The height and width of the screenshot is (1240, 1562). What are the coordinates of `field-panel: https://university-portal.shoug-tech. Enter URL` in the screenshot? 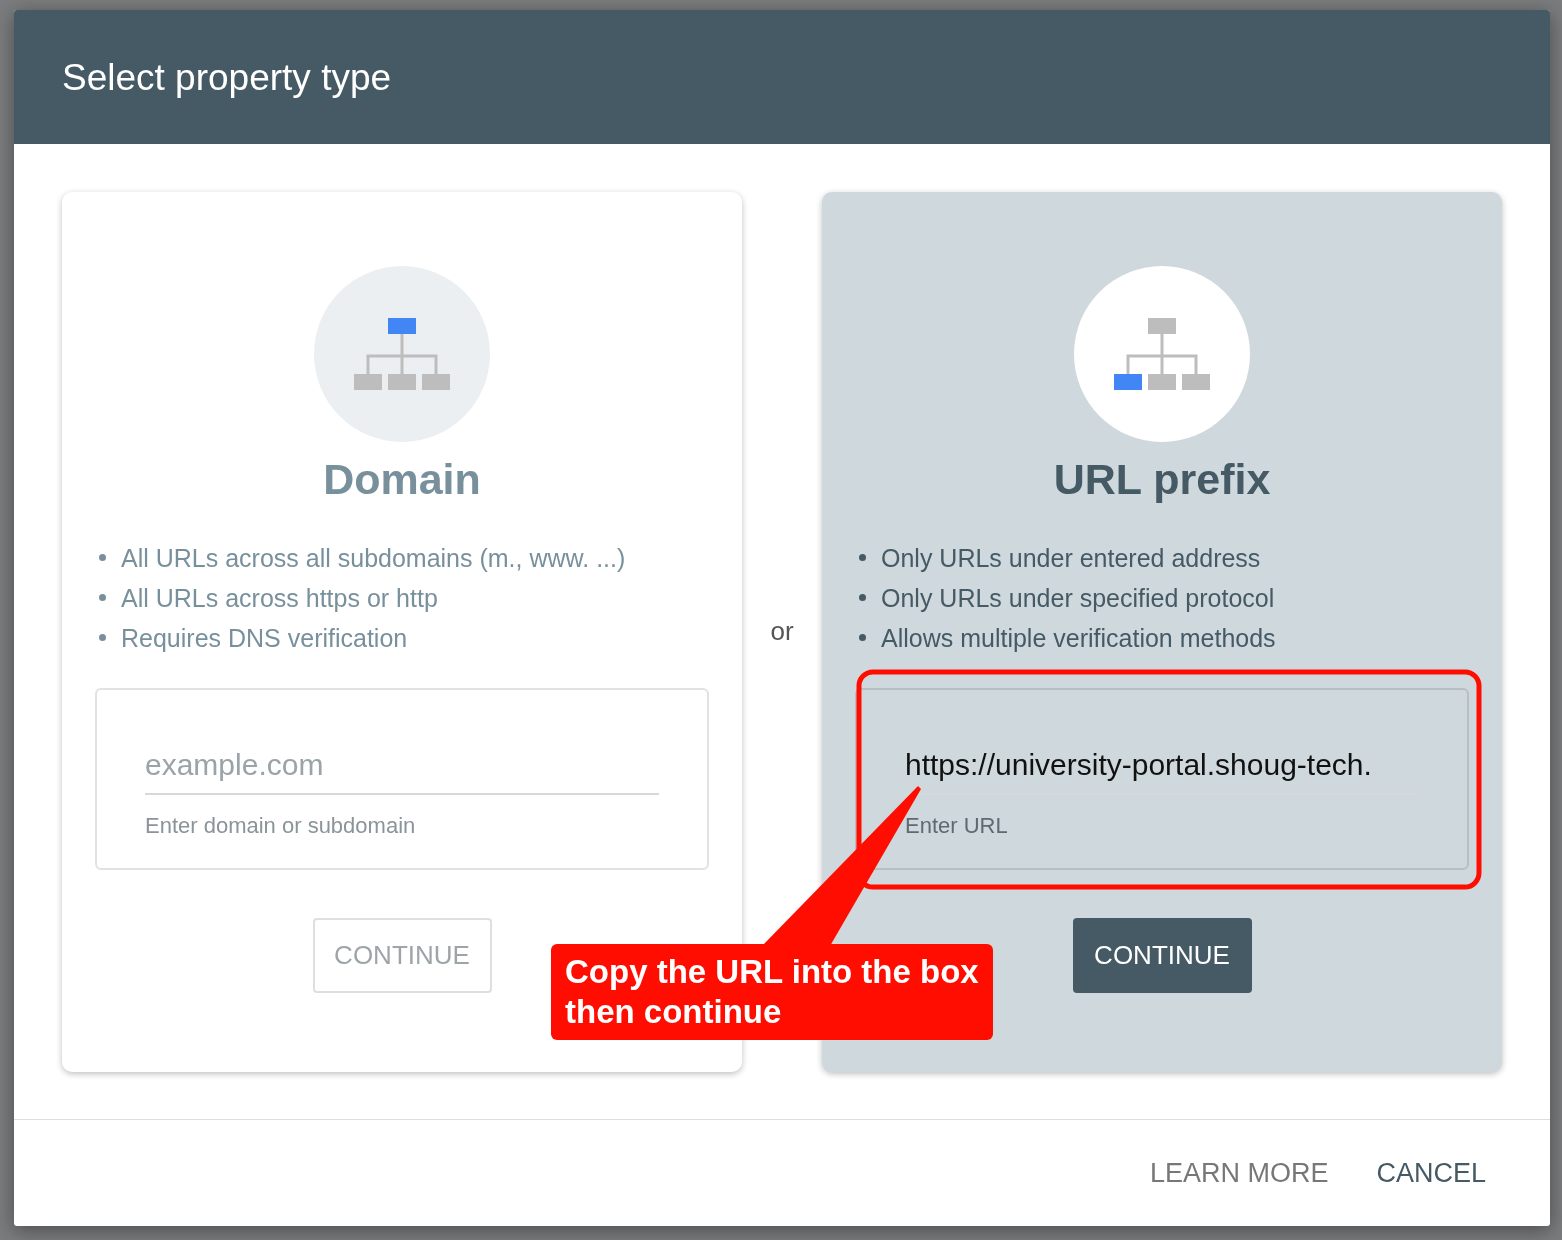 It's located at (1162, 778).